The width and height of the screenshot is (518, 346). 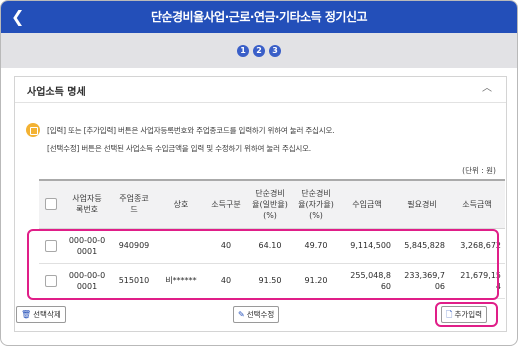 What do you see at coordinates (260, 314) in the screenshot?
I see `edit-selected-label: 선택수정` at bounding box center [260, 314].